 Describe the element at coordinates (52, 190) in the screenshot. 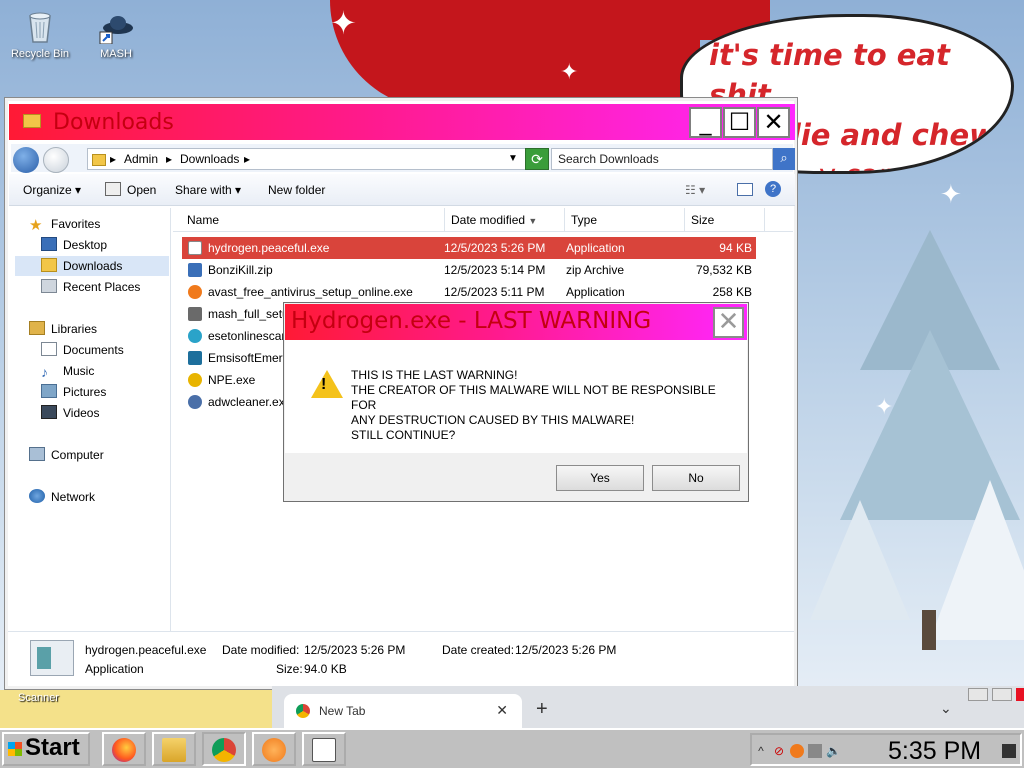

I see `organize-button: Organize ▾` at that location.